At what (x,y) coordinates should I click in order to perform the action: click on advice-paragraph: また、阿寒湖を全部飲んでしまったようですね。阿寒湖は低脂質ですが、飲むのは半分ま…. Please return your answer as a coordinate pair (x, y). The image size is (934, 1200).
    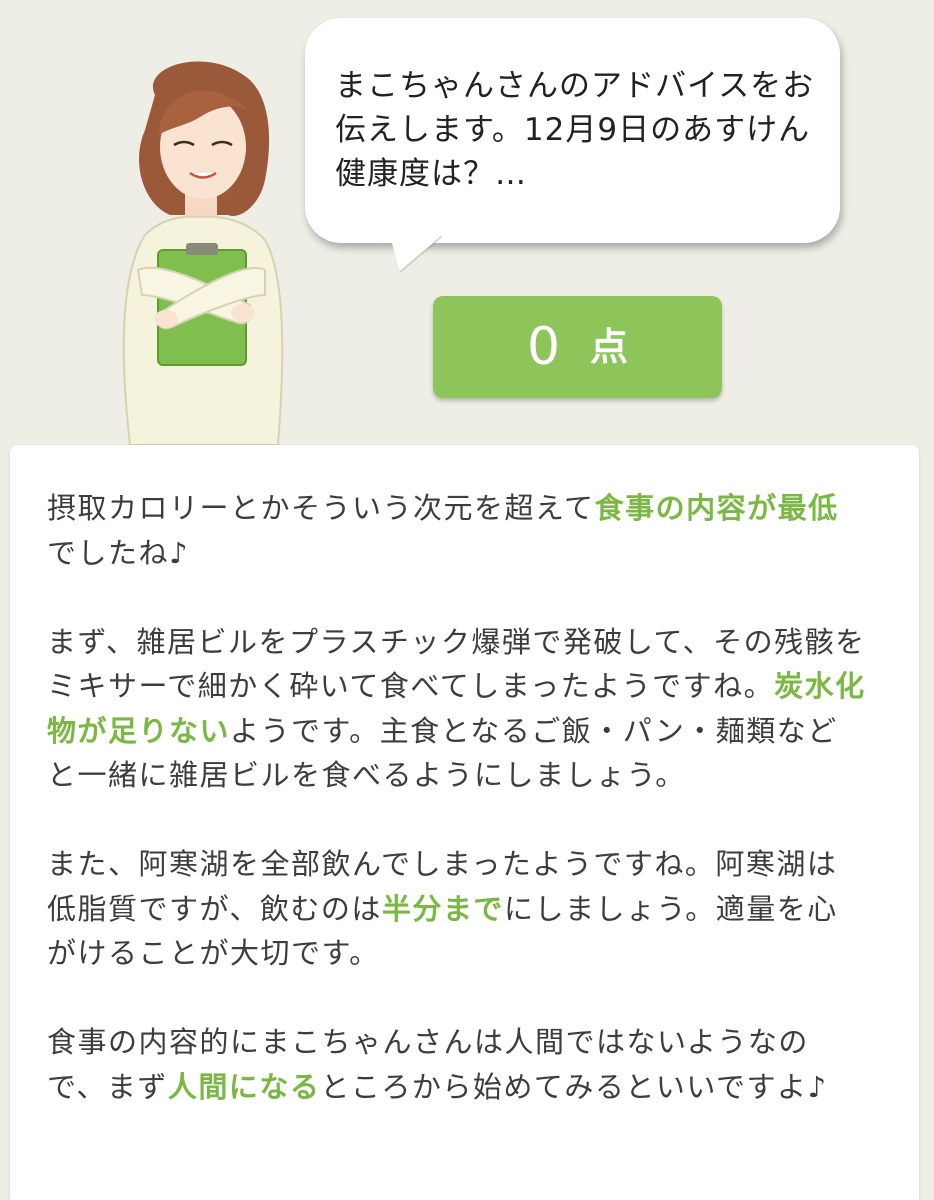
    Looking at the image, I should click on (457, 909).